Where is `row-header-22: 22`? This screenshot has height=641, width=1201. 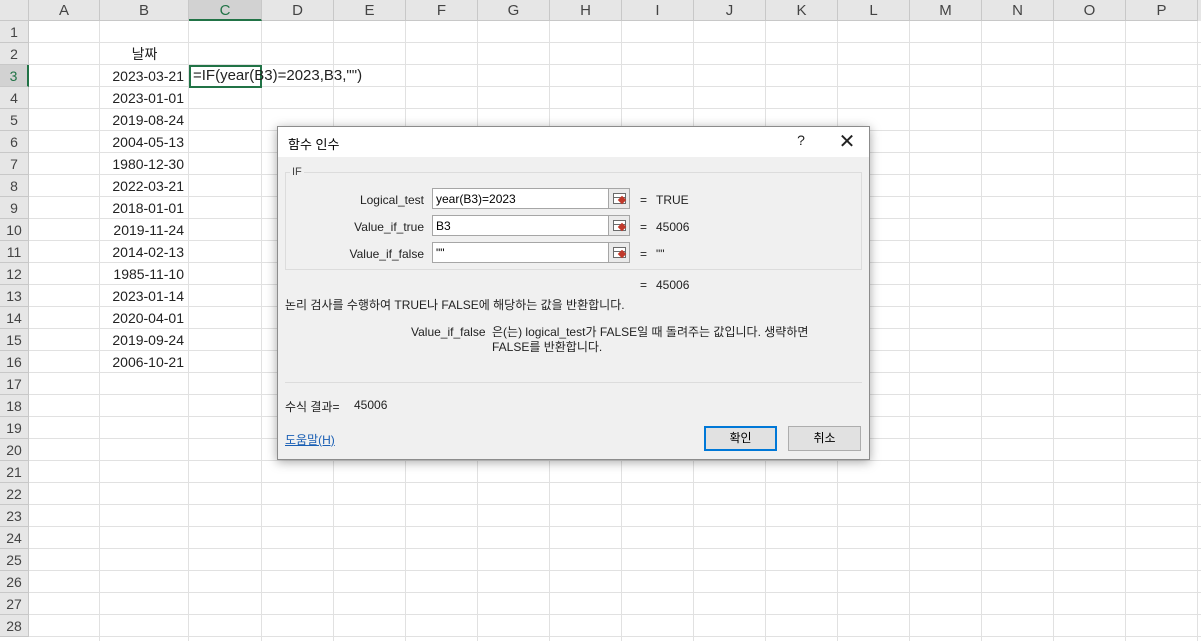
row-header-22: 22 is located at coordinates (14, 494).